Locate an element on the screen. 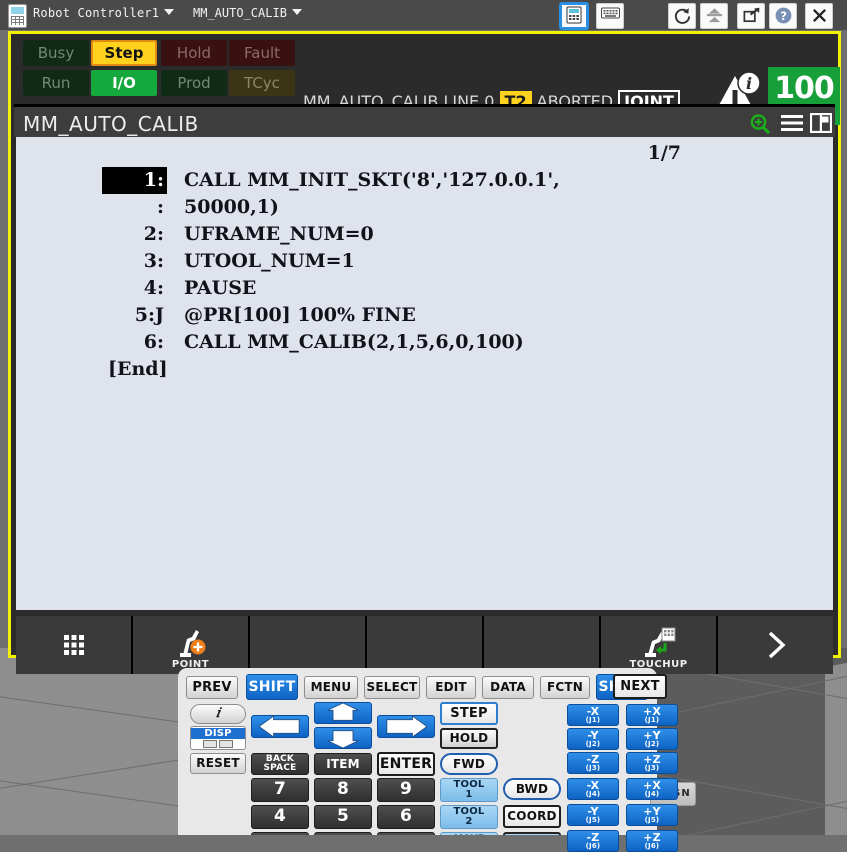 This screenshot has width=847, height=852. key-arrow-left is located at coordinates (280, 726).